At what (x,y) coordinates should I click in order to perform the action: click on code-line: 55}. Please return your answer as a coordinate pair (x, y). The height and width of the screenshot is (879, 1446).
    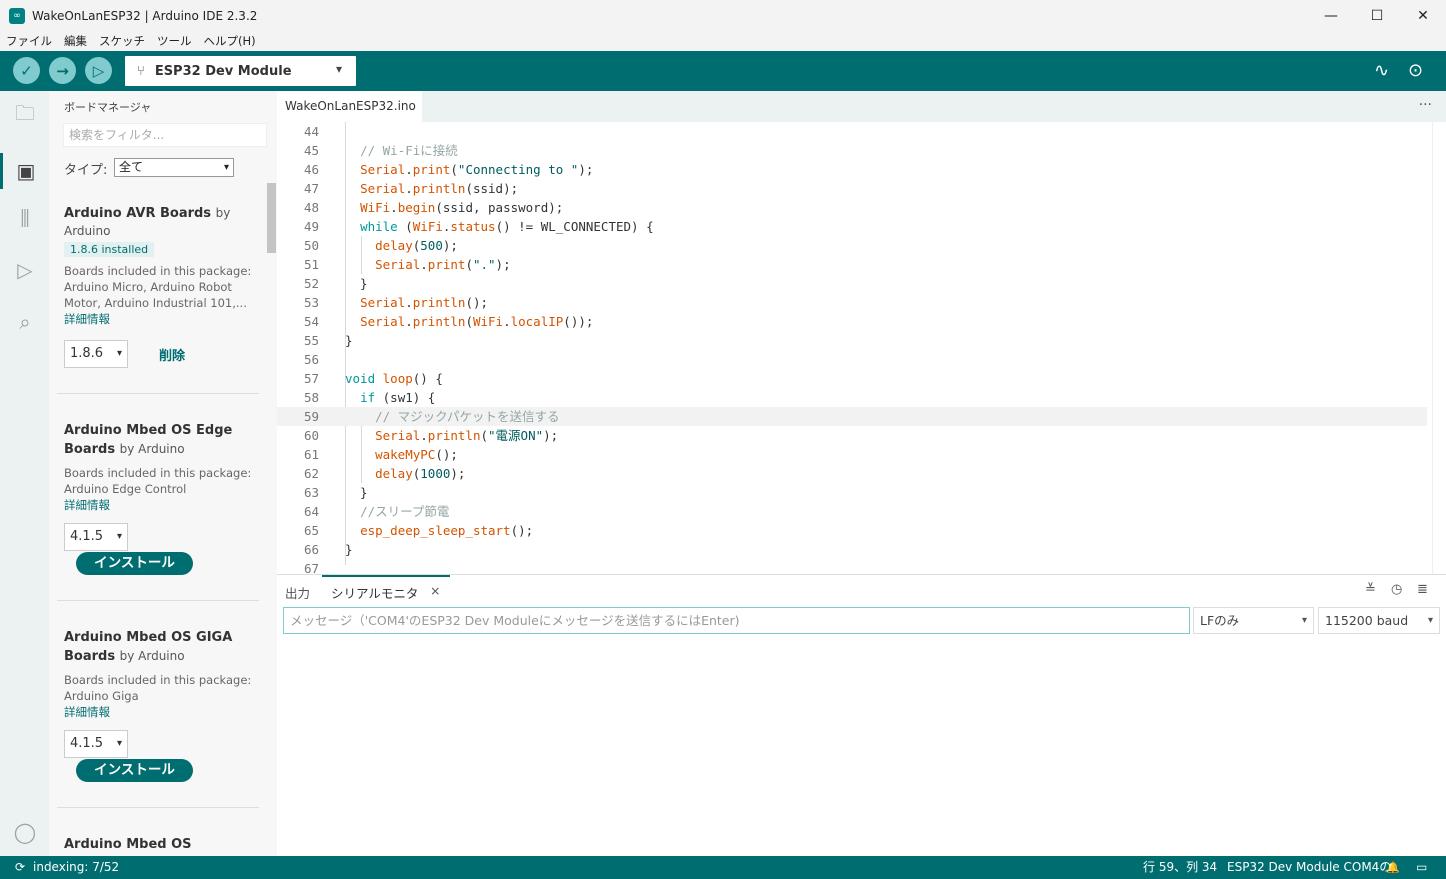
    Looking at the image, I should click on (852, 340).